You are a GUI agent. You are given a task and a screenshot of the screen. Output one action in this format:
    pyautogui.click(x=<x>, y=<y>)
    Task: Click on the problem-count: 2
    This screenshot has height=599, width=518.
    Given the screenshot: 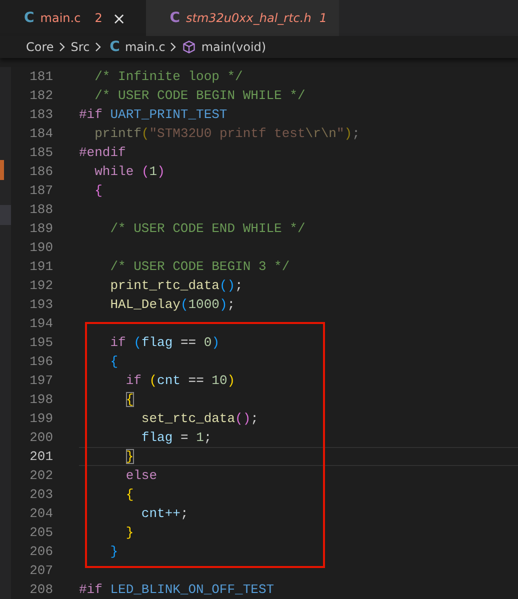 What is the action you would take?
    pyautogui.click(x=98, y=18)
    